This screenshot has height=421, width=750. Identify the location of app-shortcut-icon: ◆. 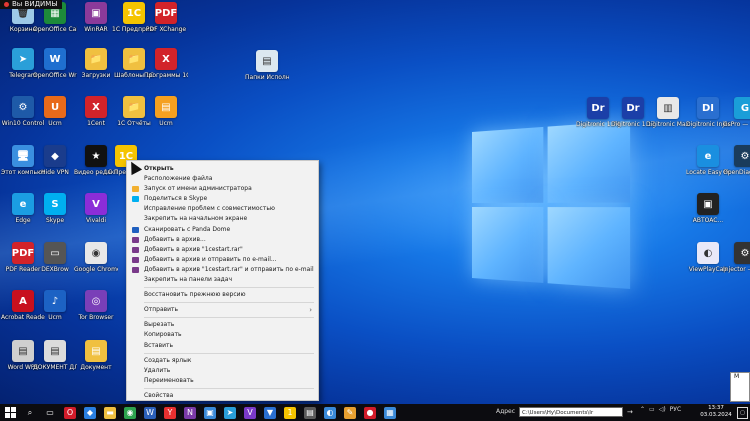
(55, 156).